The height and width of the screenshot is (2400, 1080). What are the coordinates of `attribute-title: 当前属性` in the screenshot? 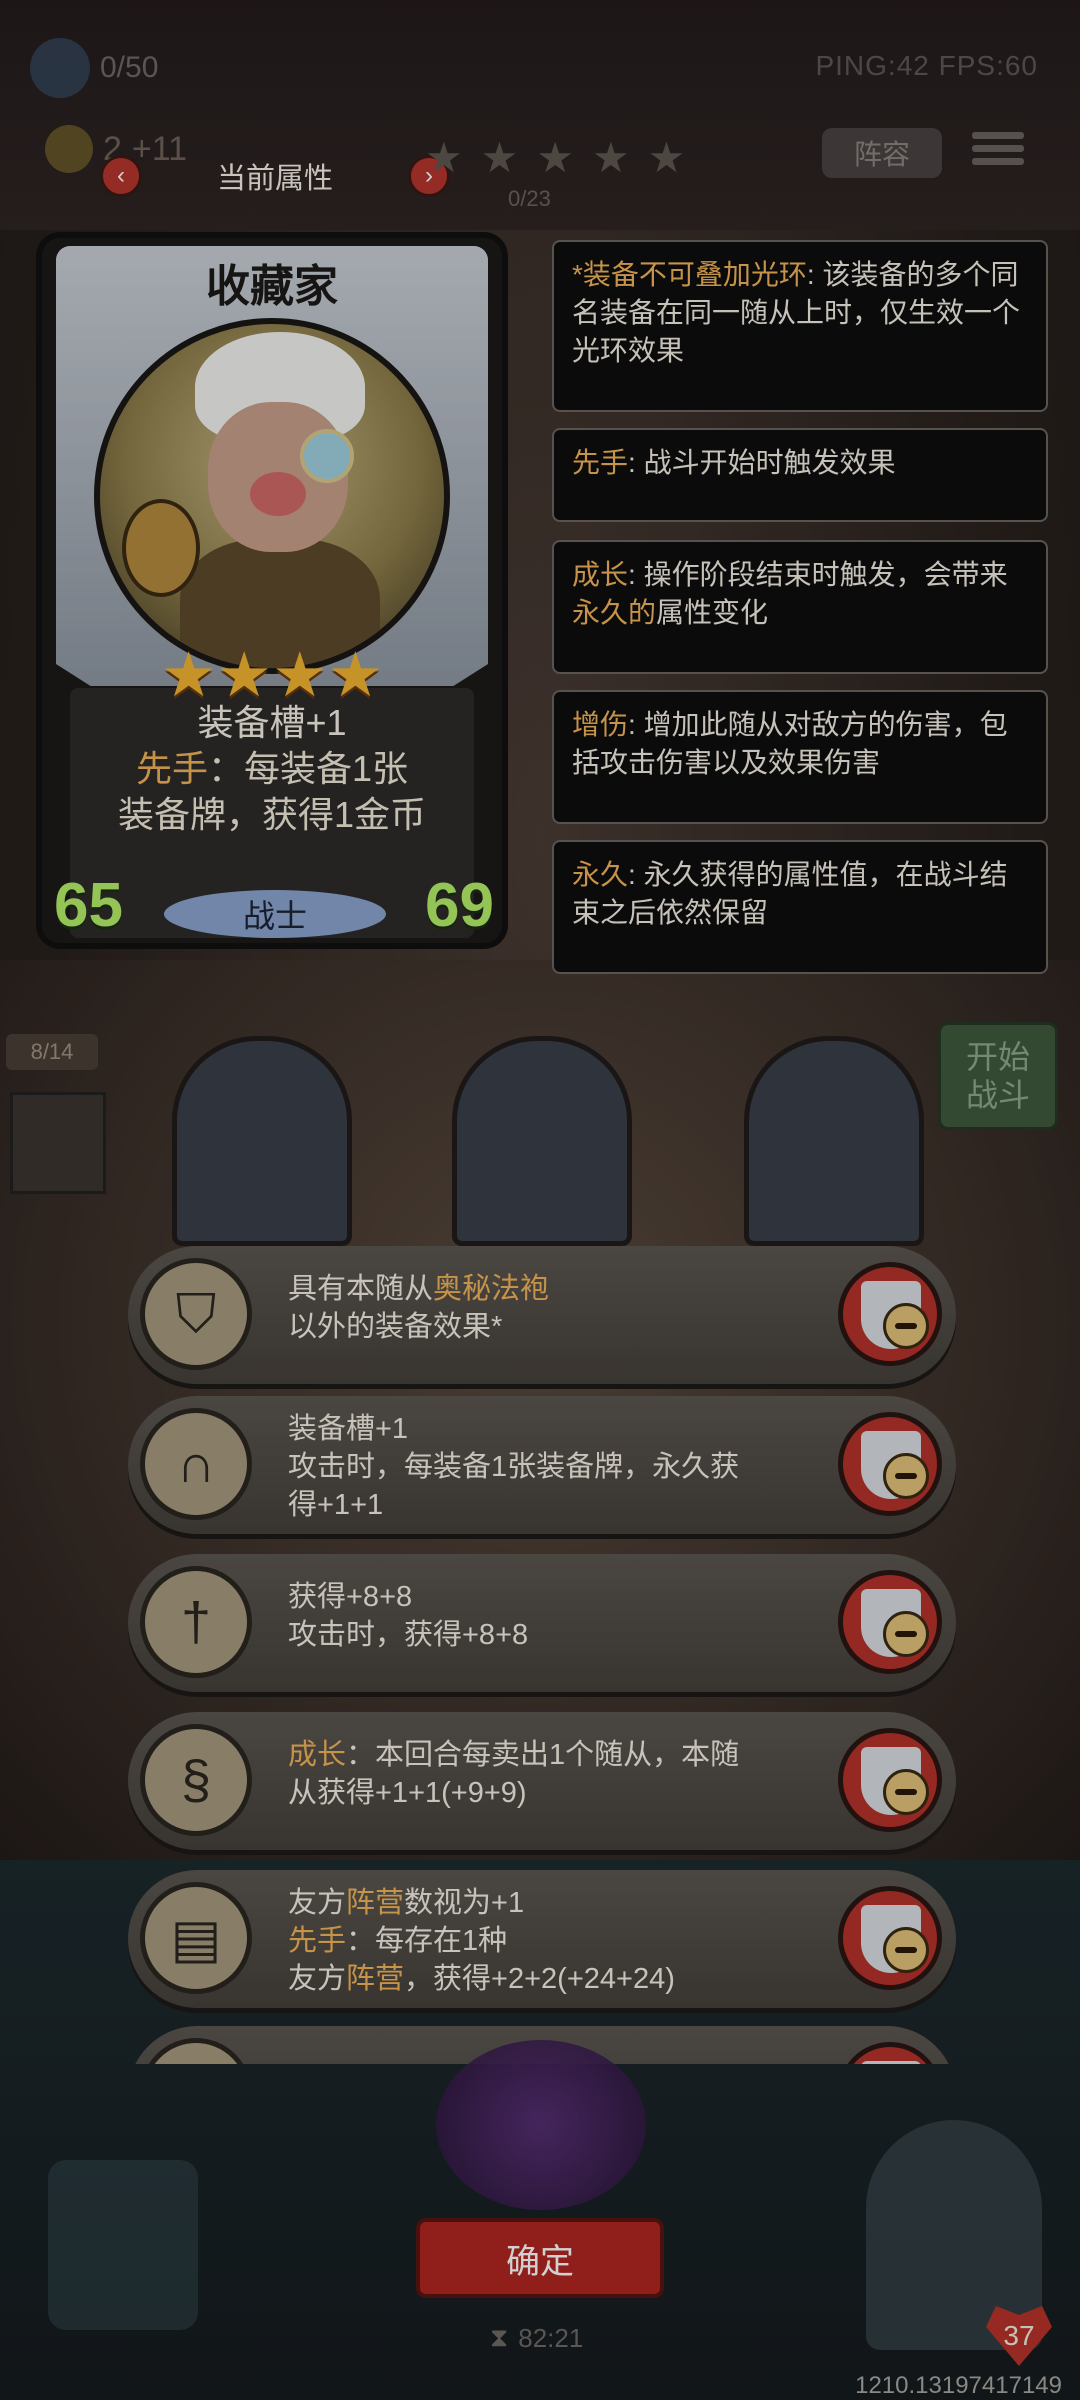 It's located at (274, 179).